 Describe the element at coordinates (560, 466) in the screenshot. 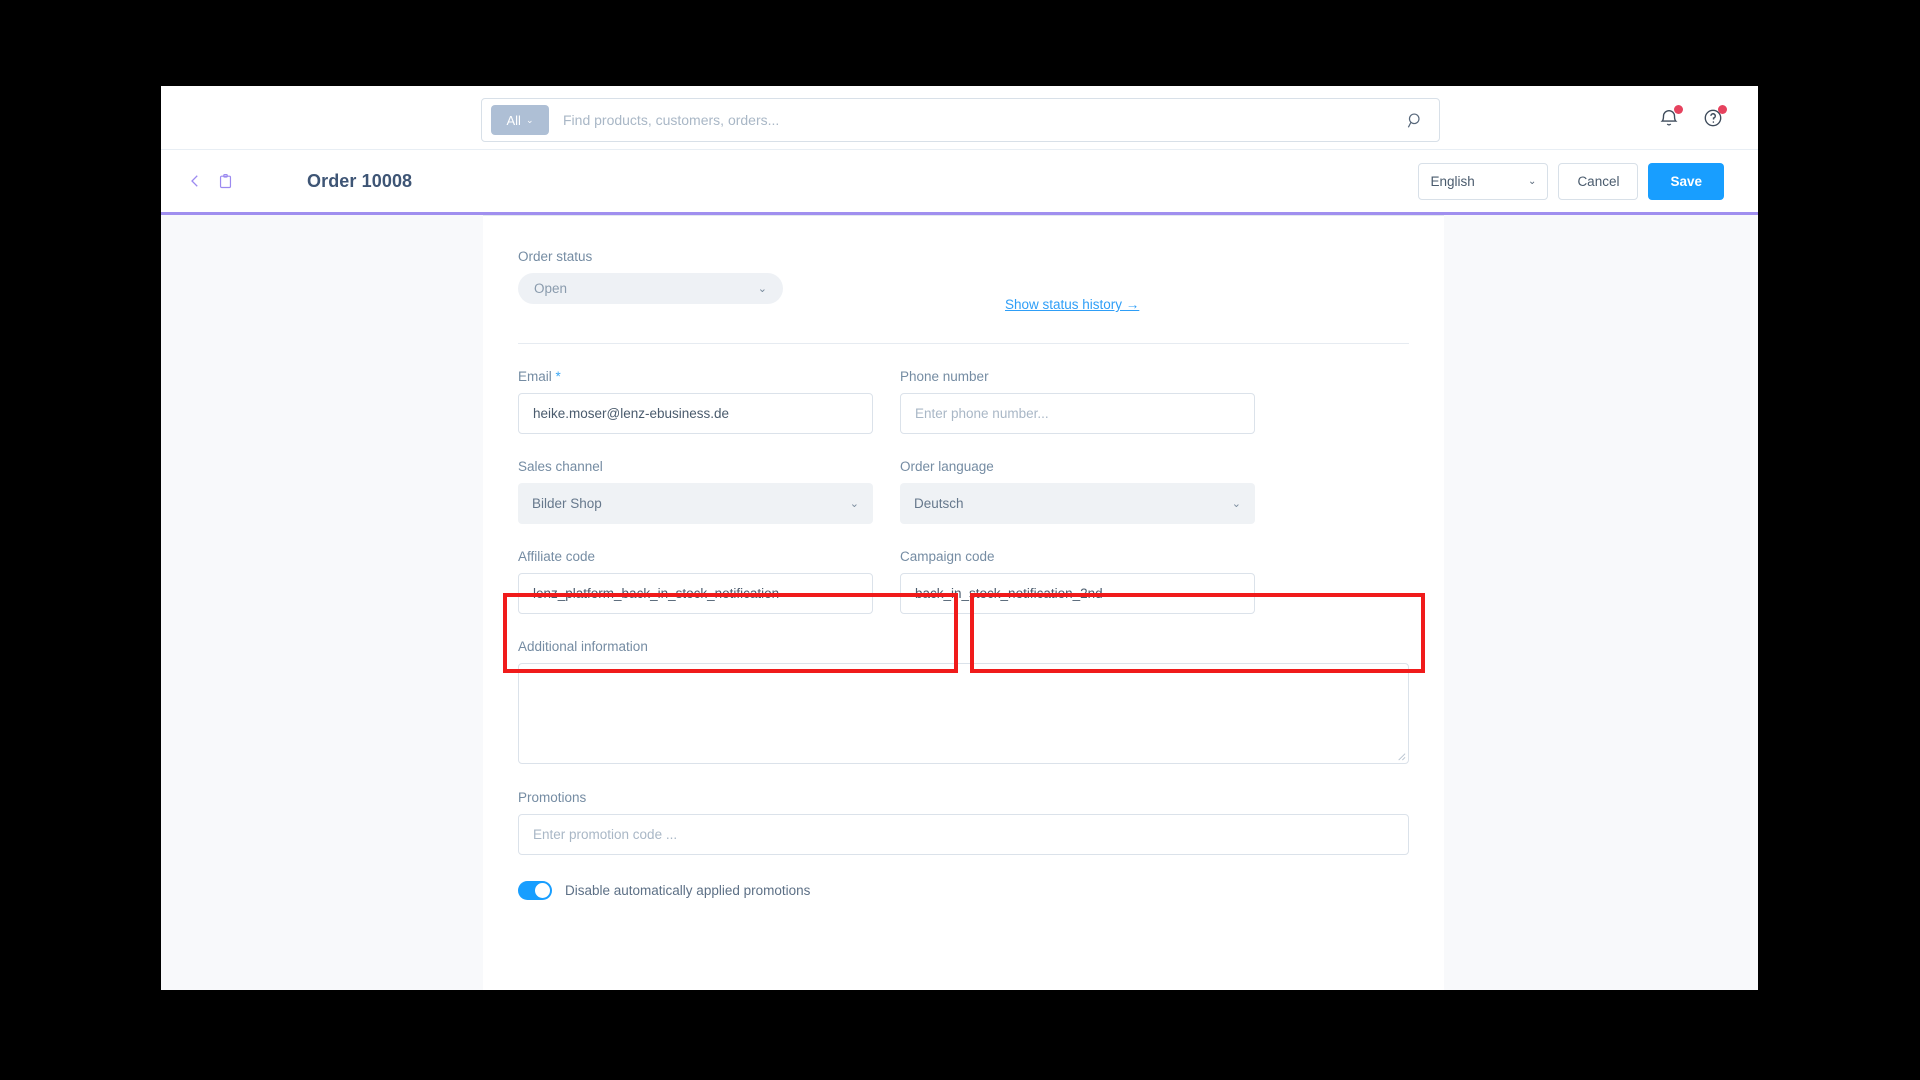

I see `sales-channel-label: Sales channel` at that location.